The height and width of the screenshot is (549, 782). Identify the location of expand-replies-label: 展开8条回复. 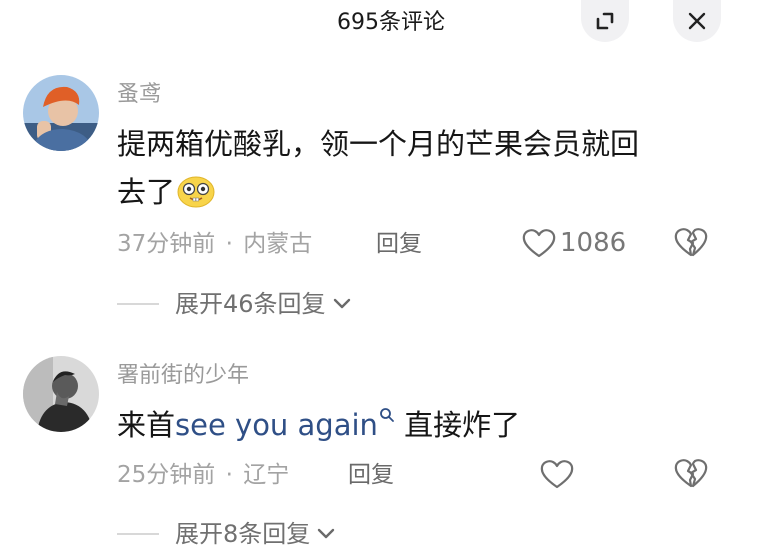
(243, 534).